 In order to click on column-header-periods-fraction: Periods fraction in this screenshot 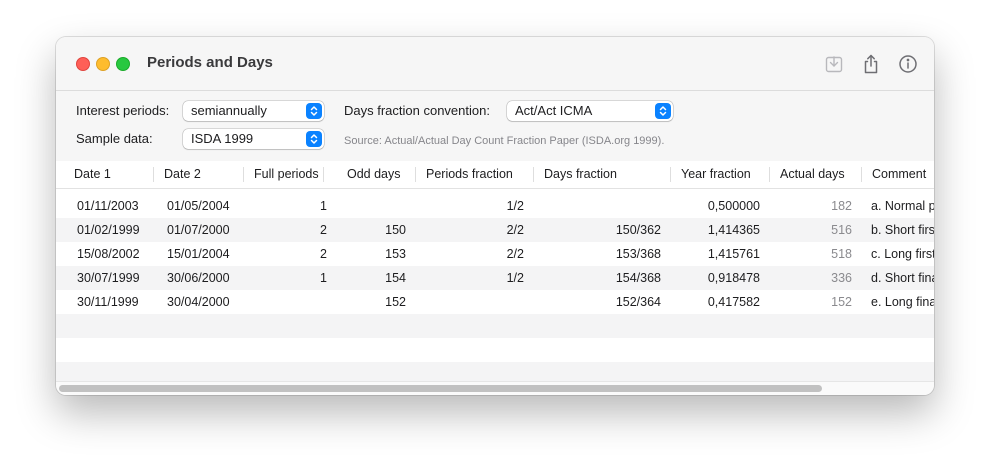, I will do `click(469, 174)`.